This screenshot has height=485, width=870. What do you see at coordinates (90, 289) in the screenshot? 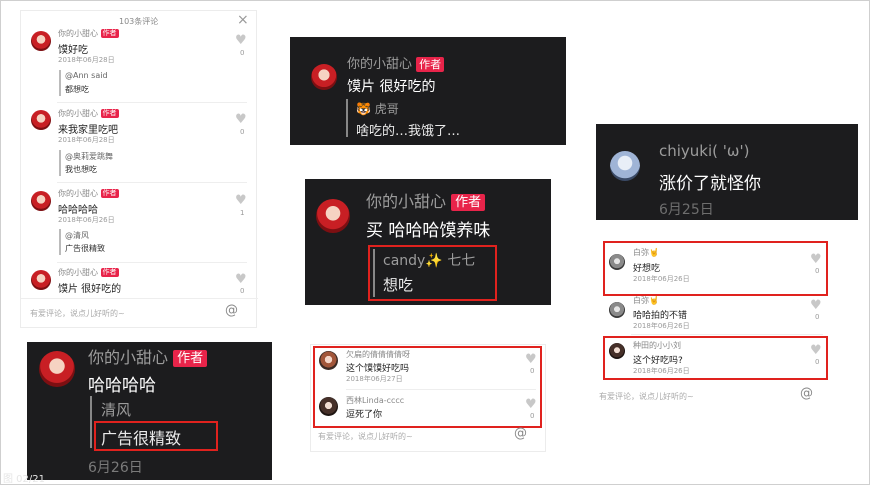
I see `comment-text: 馍片 很好吃的` at bounding box center [90, 289].